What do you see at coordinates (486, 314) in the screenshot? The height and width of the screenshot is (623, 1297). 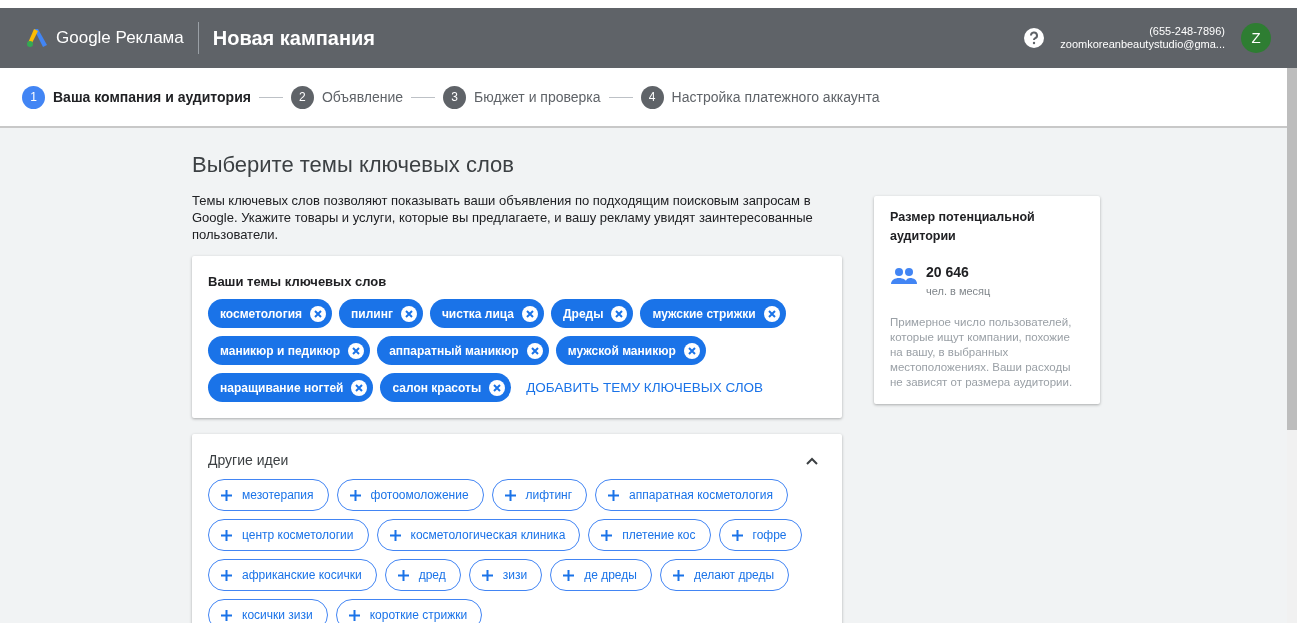 I see `keyword-chip: чистка лица` at bounding box center [486, 314].